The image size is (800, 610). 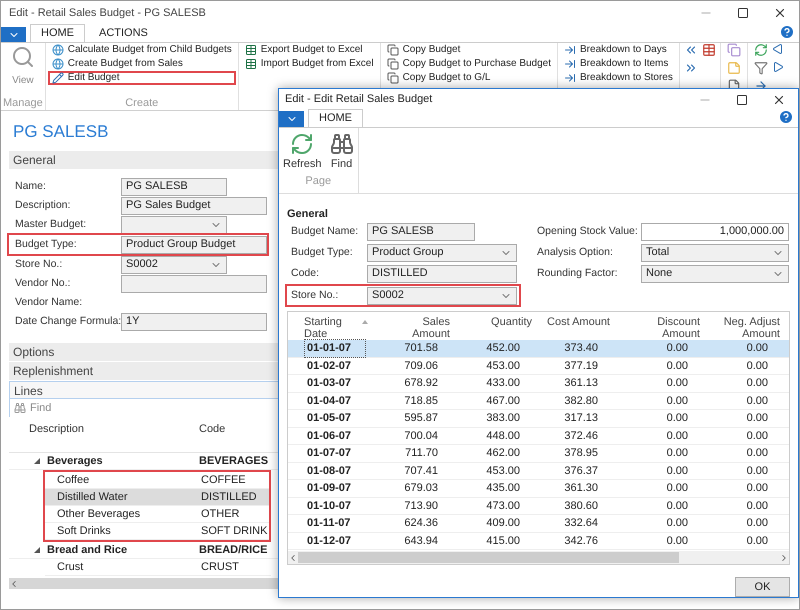 I want to click on table-cell-text: BEVERAGES, so click(x=233, y=461).